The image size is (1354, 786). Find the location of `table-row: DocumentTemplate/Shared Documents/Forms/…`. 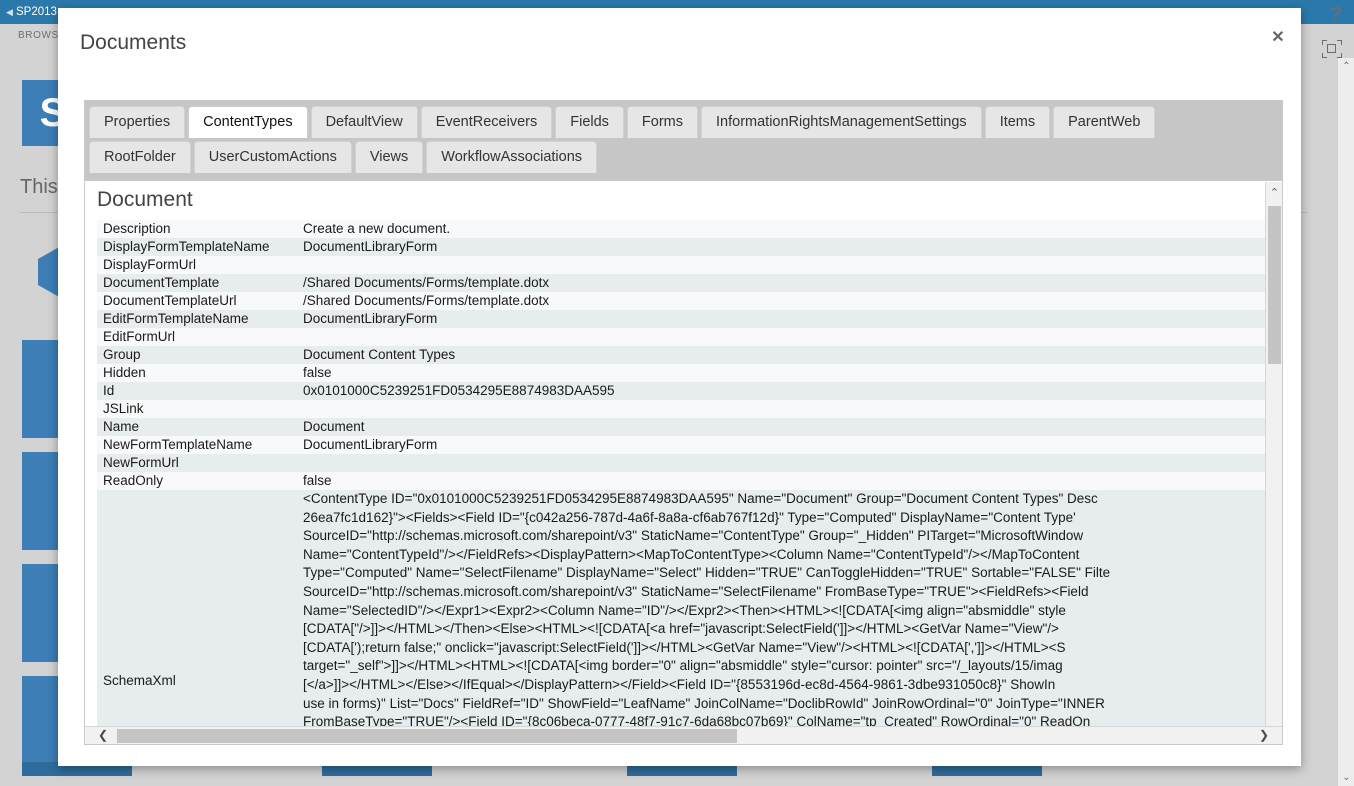

table-row: DocumentTemplate/Shared Documents/Forms/… is located at coordinates (682, 283).